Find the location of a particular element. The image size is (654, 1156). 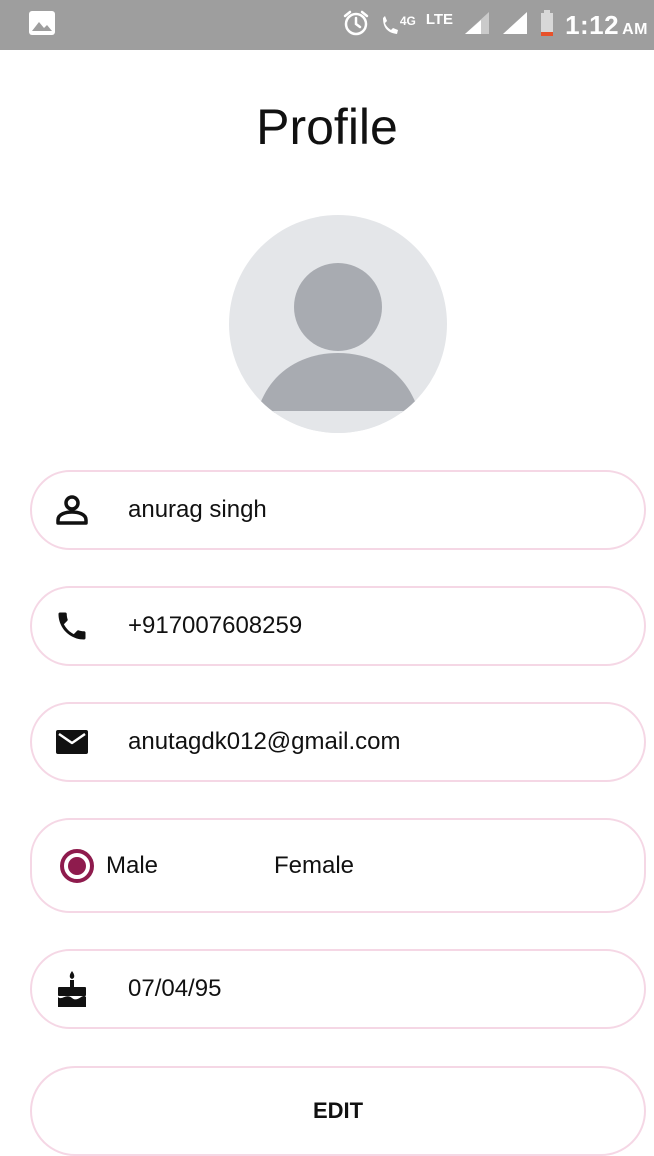

gender-field: Male Female is located at coordinates (338, 865).